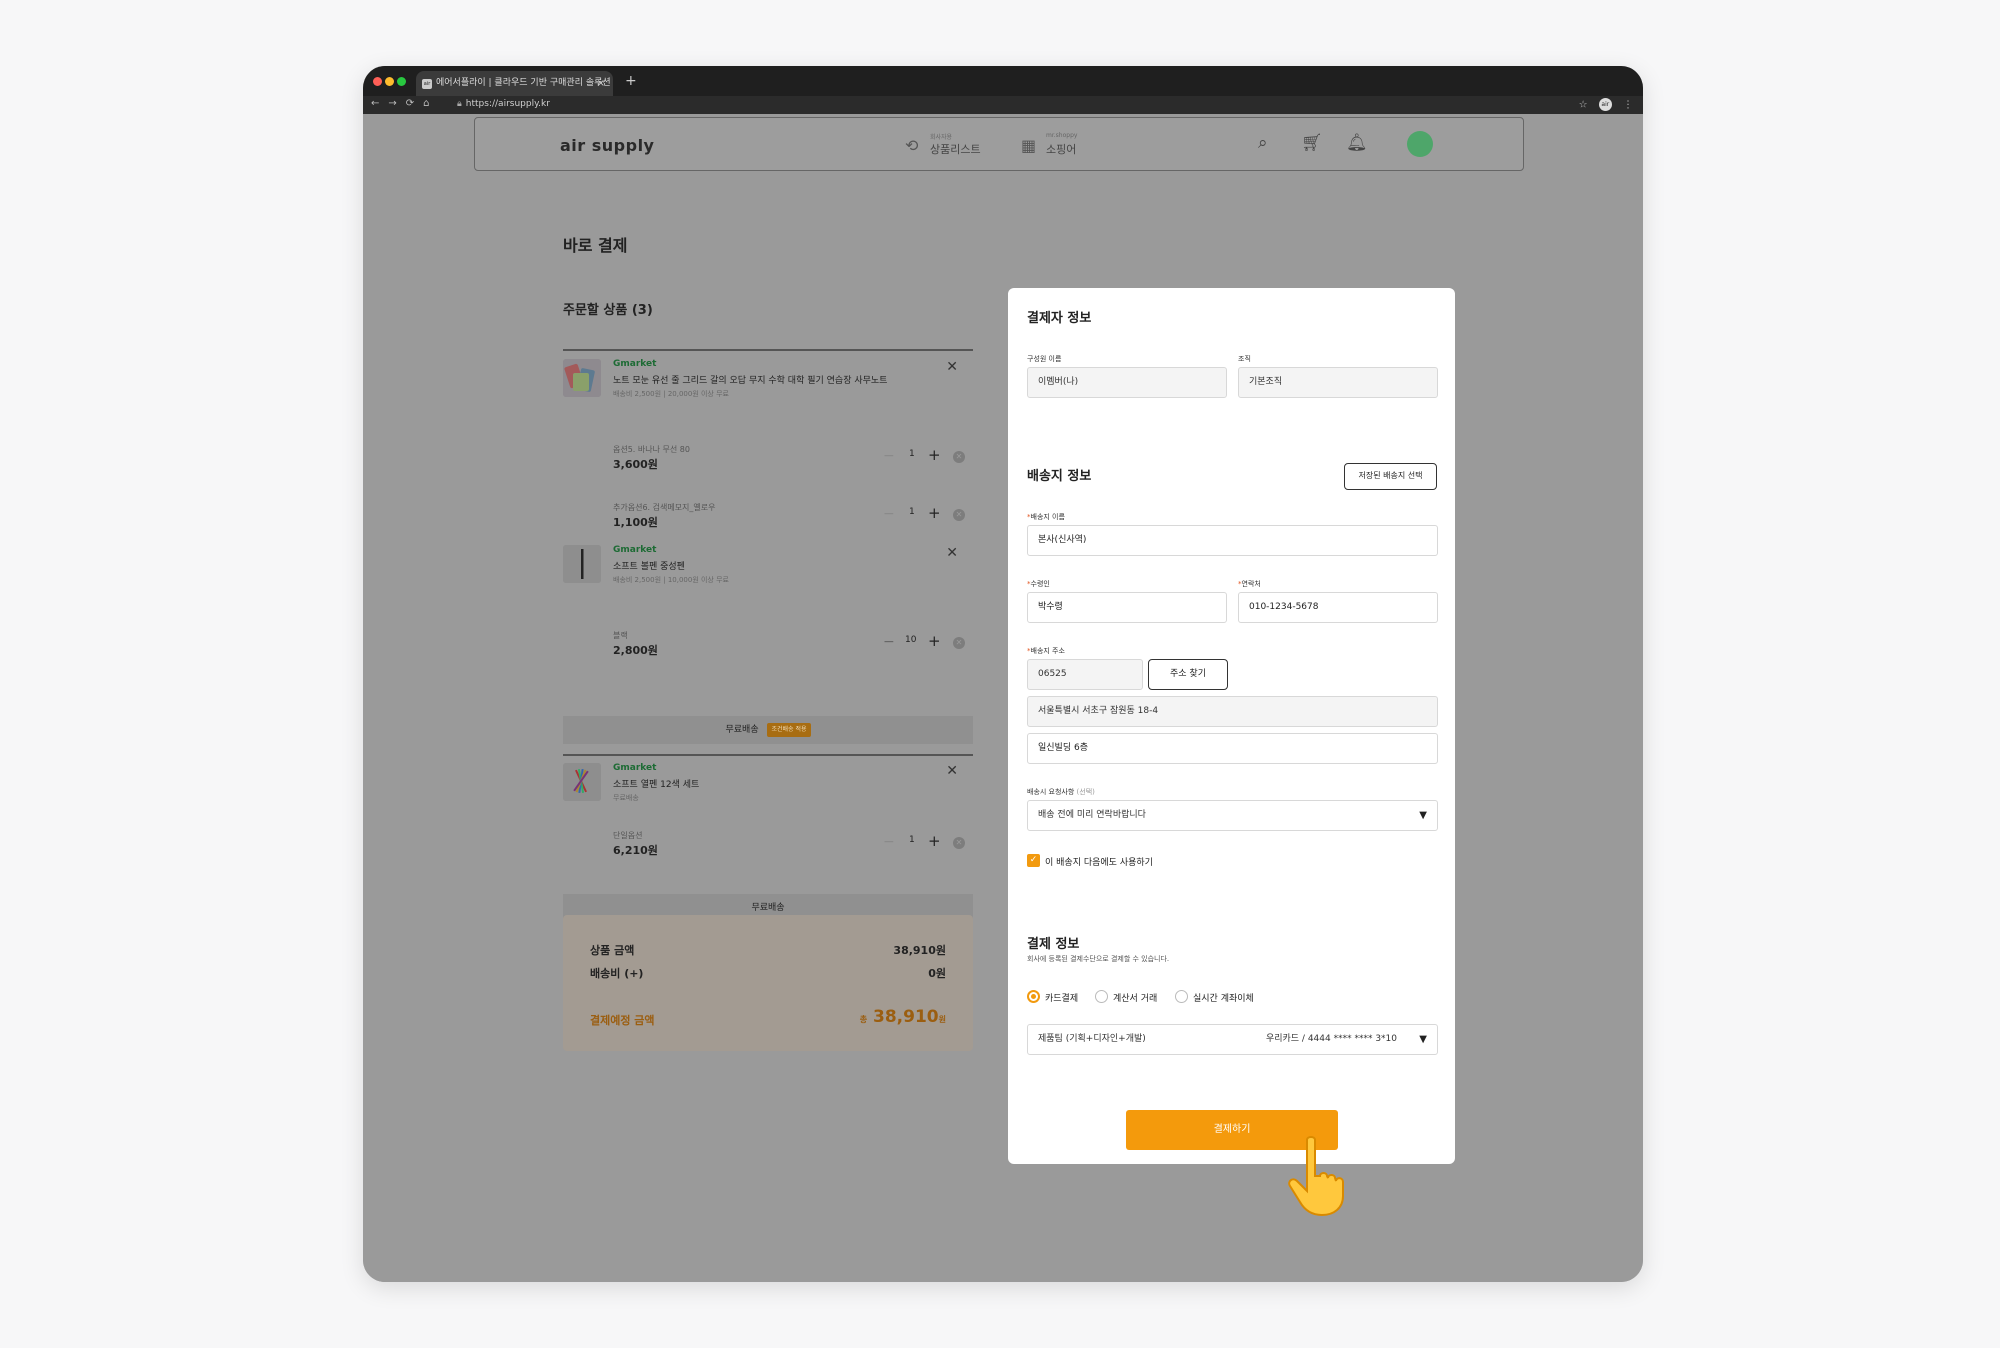  What do you see at coordinates (1605, 104) in the screenshot?
I see `profile-icon: air` at bounding box center [1605, 104].